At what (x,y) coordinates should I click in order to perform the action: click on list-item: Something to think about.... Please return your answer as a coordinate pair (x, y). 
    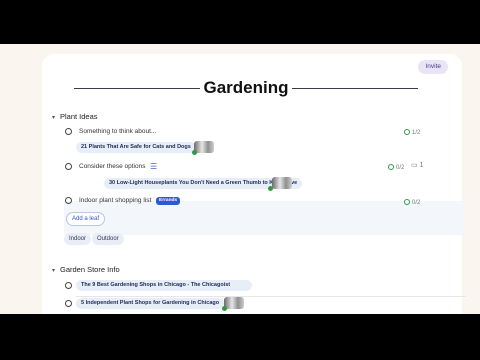
    Looking at the image, I should click on (255, 132).